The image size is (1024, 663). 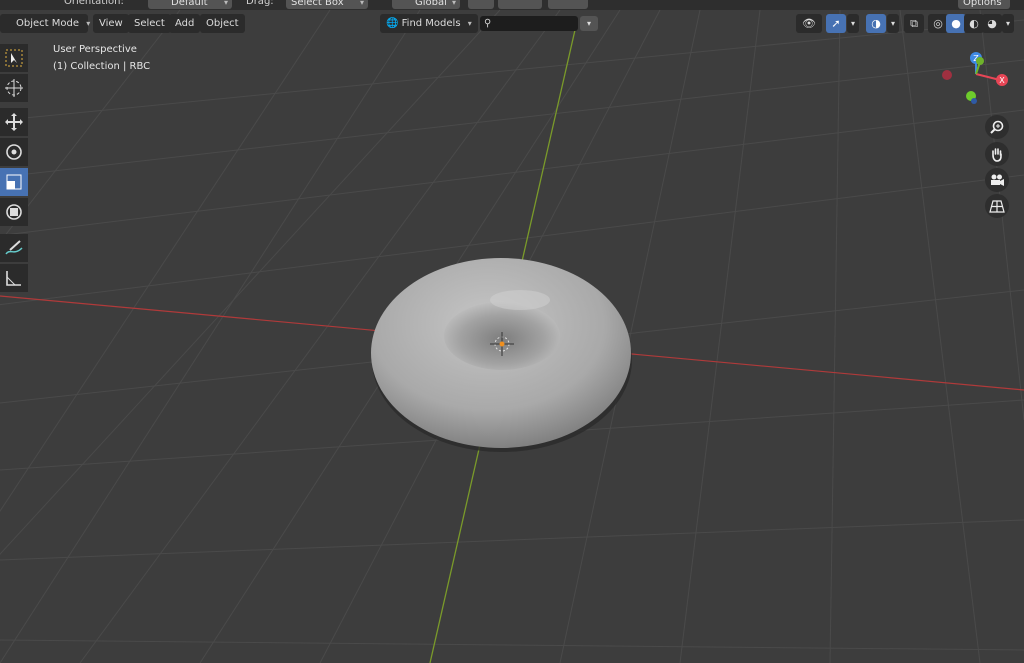 I want to click on find-models-label: Find Models, so click(x=431, y=23).